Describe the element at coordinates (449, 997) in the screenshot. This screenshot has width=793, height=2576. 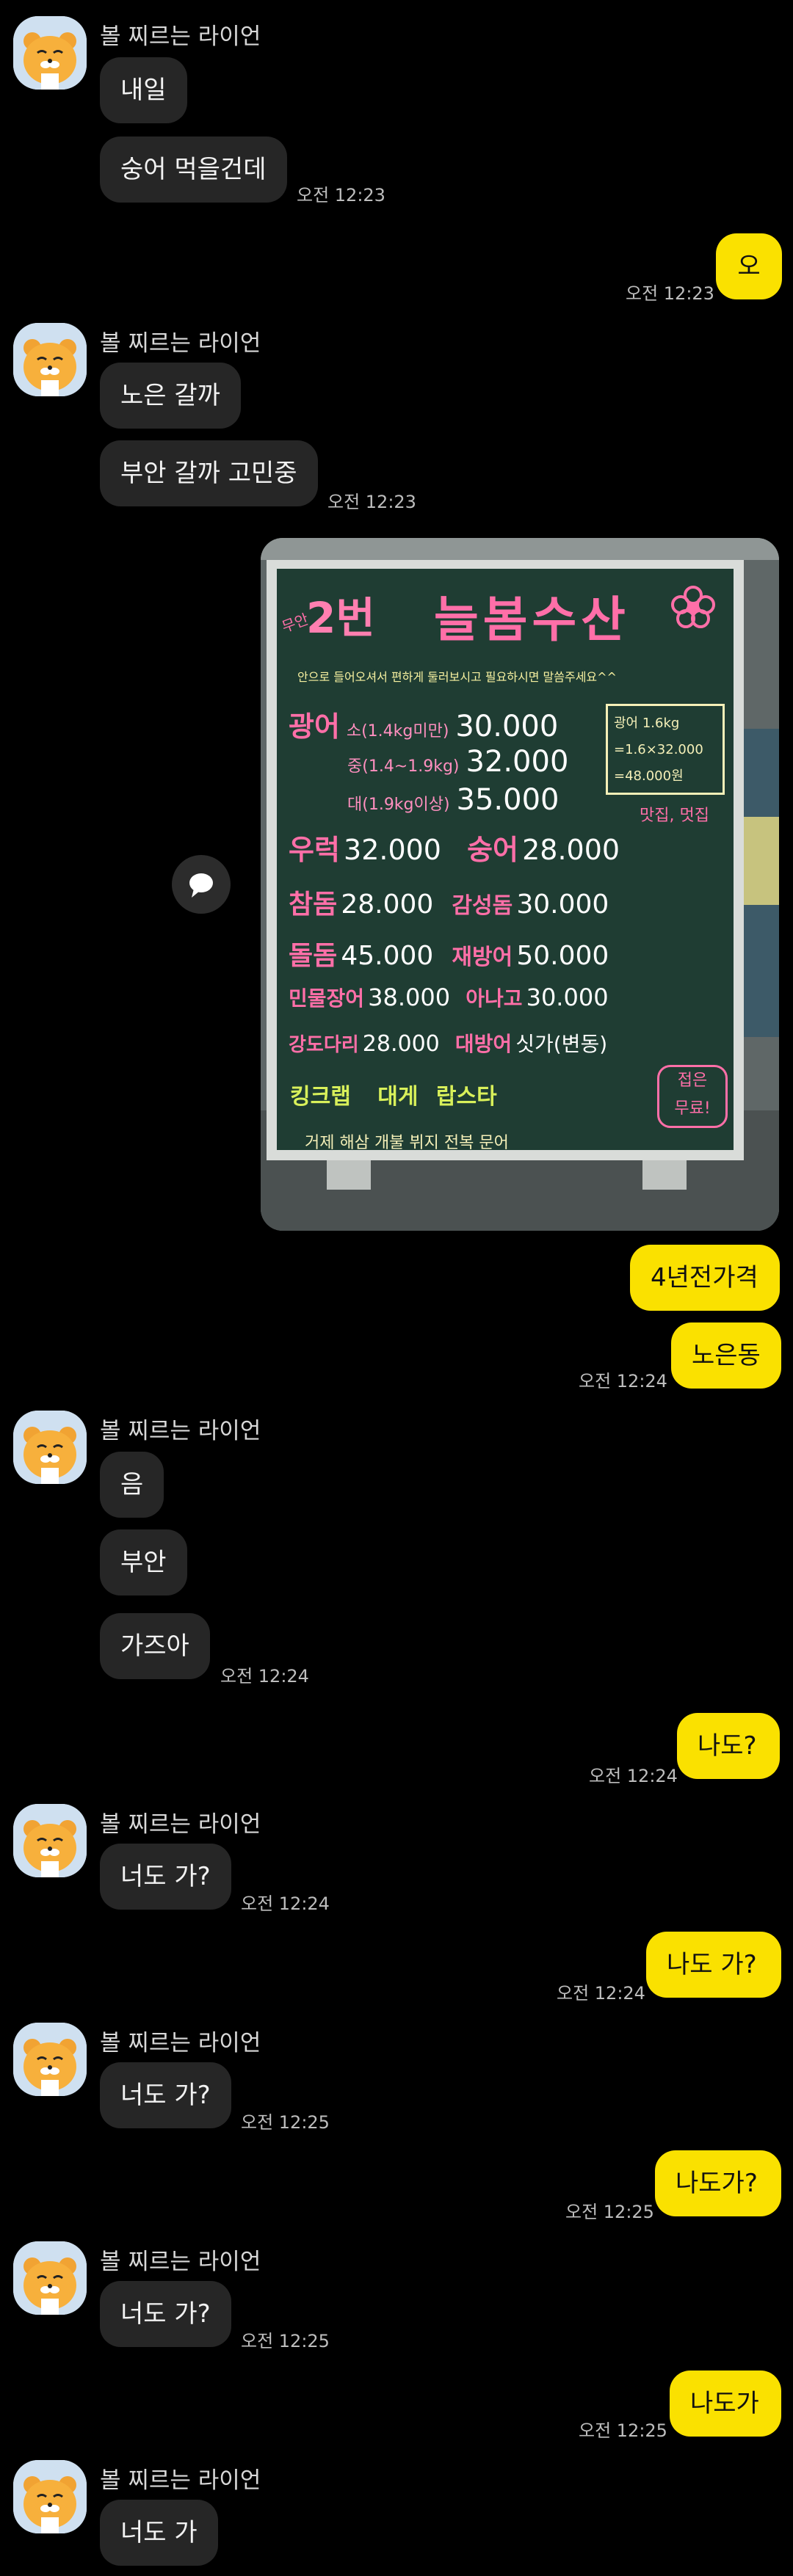
I see `board-row: 민물장어 38.000 아나고 30.000` at that location.